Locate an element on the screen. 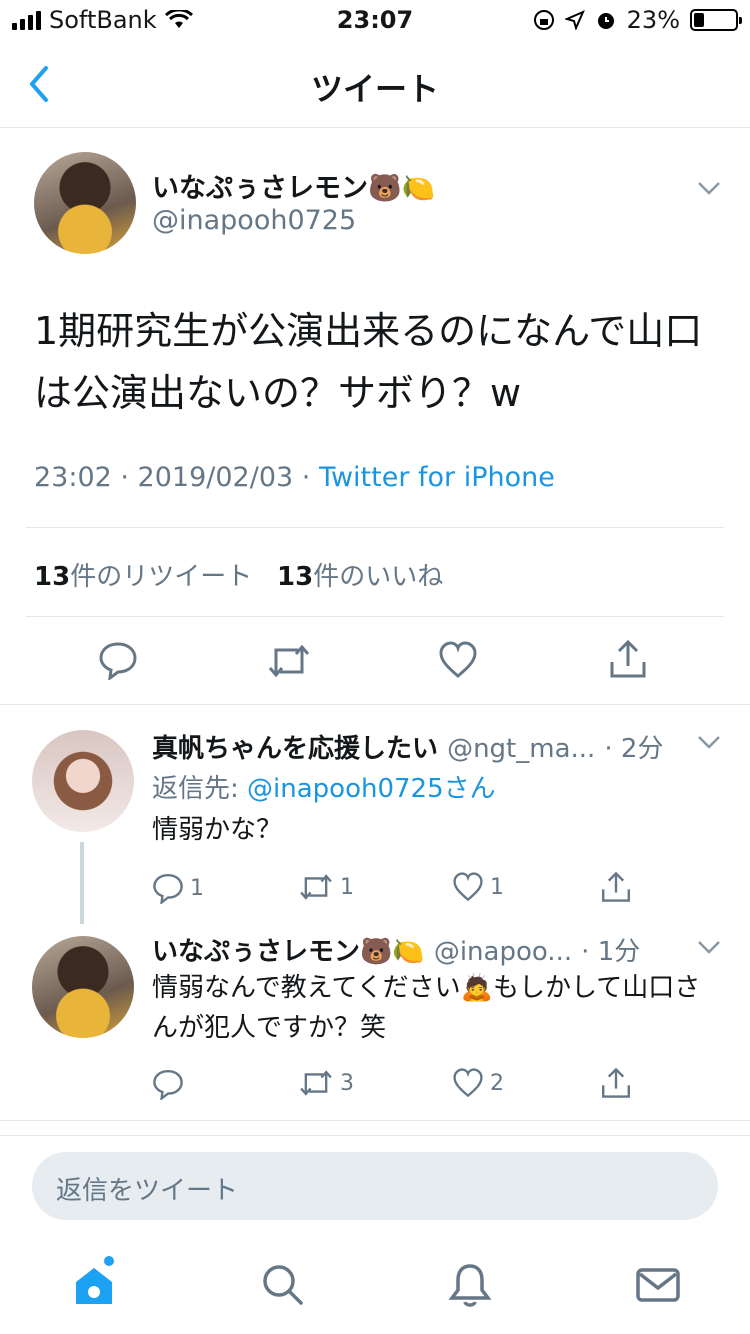  notifications-bell-icon is located at coordinates (470, 1284).